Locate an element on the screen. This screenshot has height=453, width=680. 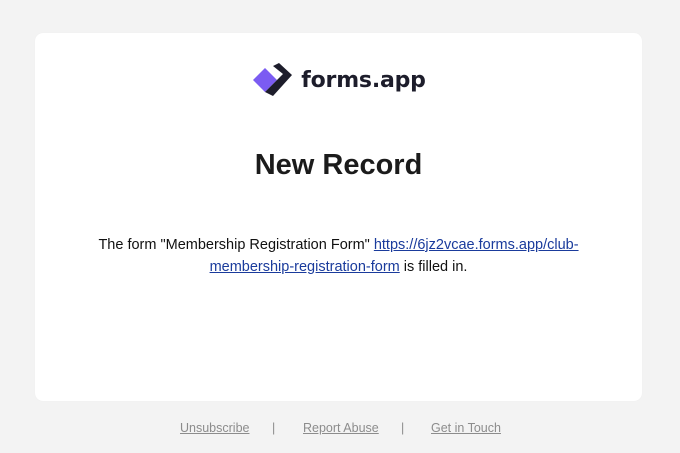
brand-name: forms.app is located at coordinates (363, 80).